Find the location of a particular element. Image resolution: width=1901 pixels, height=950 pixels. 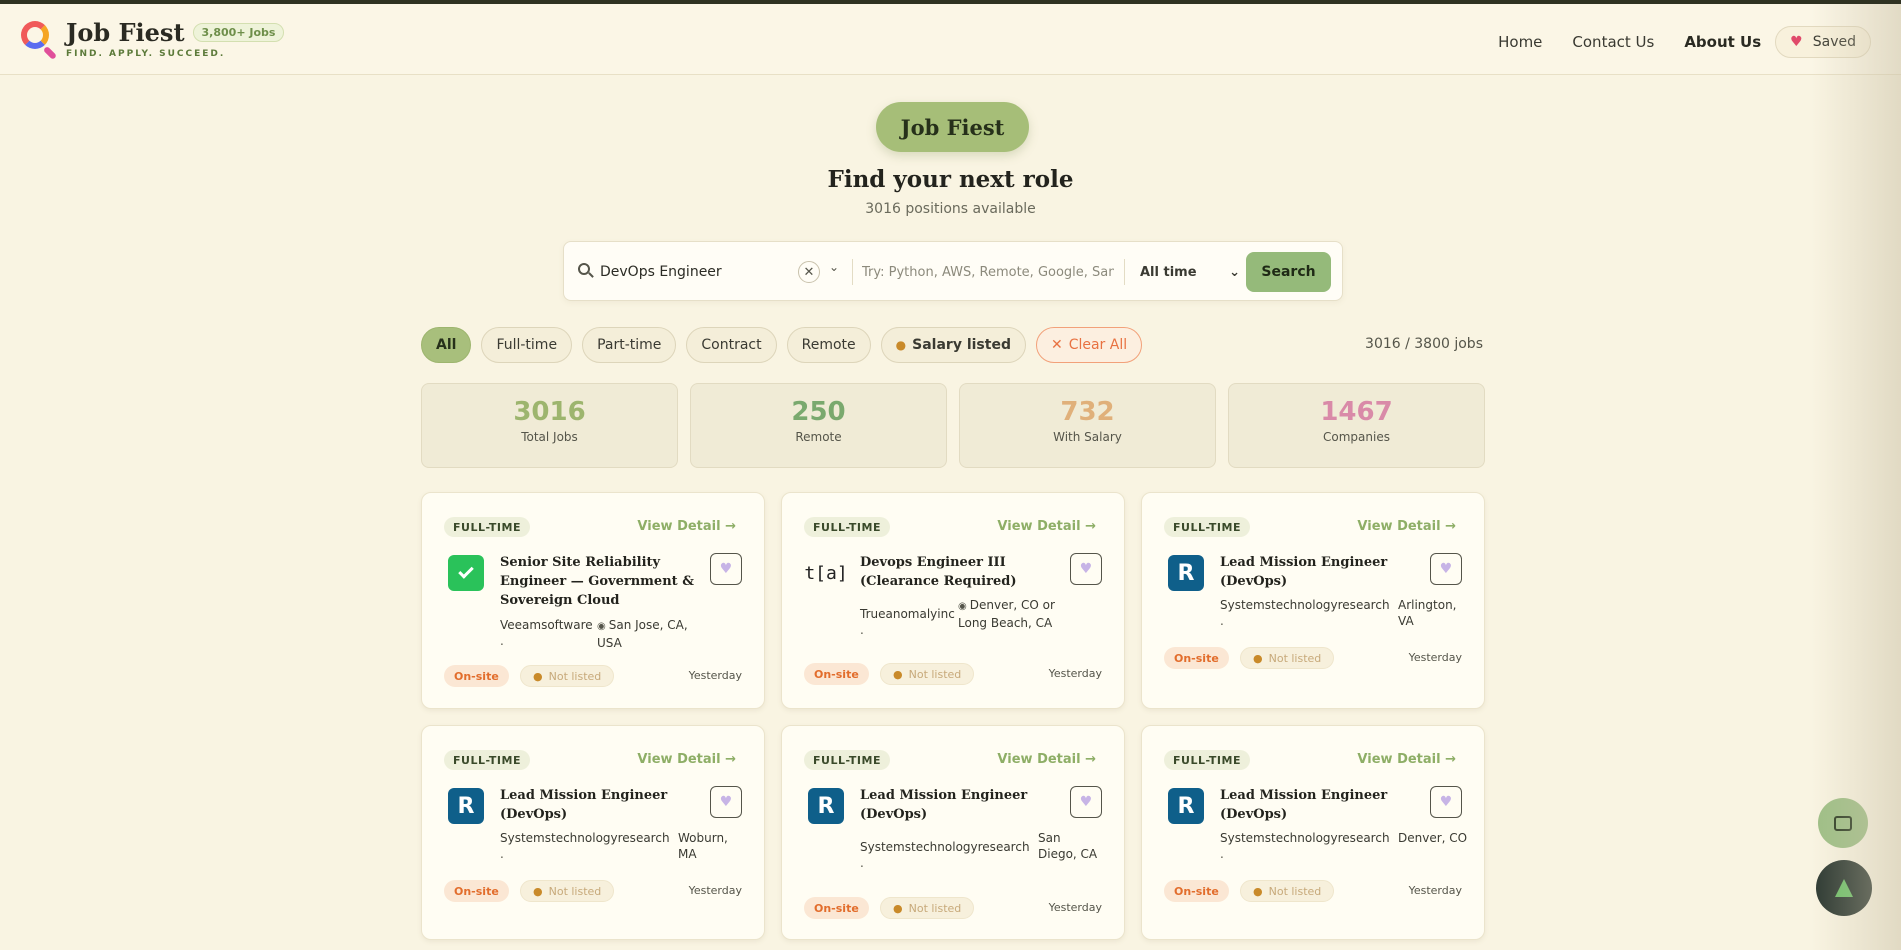

chat-button is located at coordinates (1843, 823).